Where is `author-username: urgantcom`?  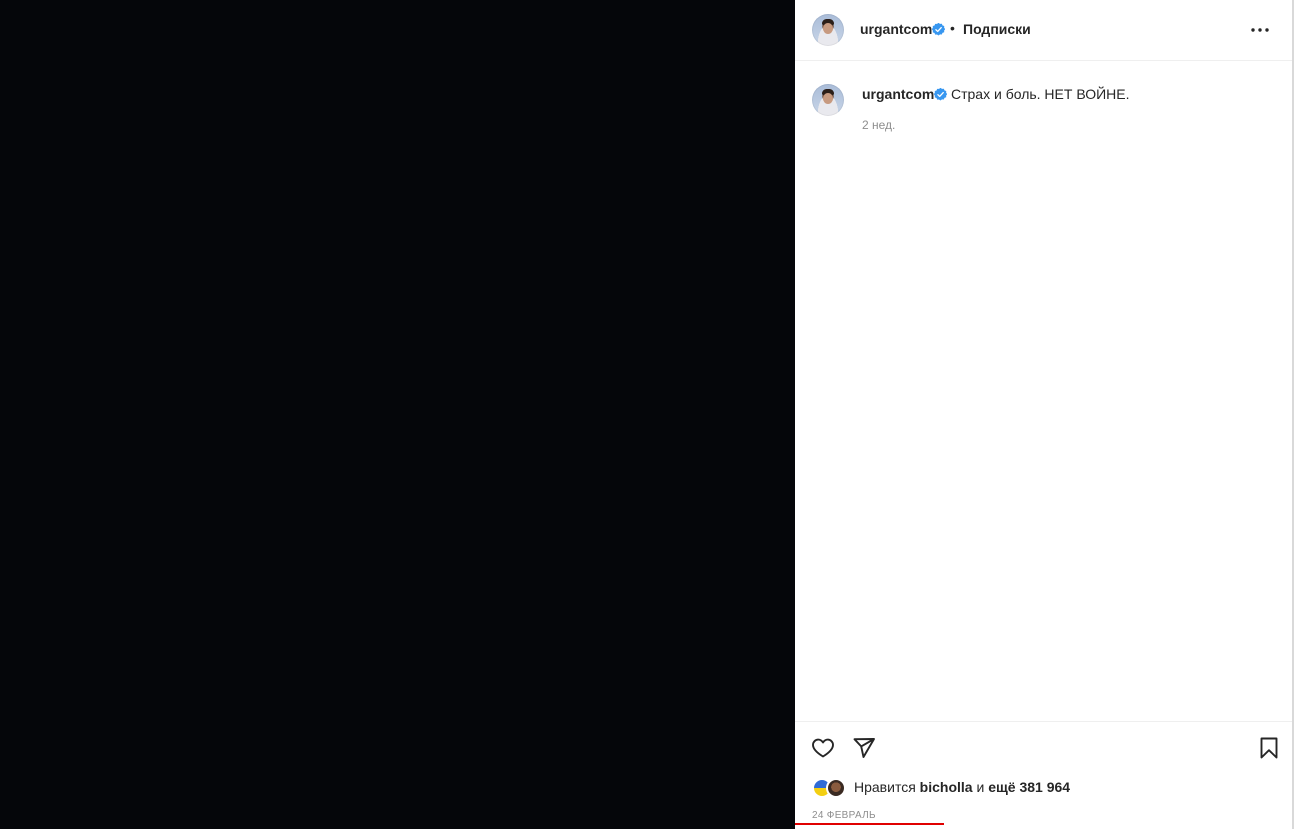
author-username: urgantcom is located at coordinates (896, 29).